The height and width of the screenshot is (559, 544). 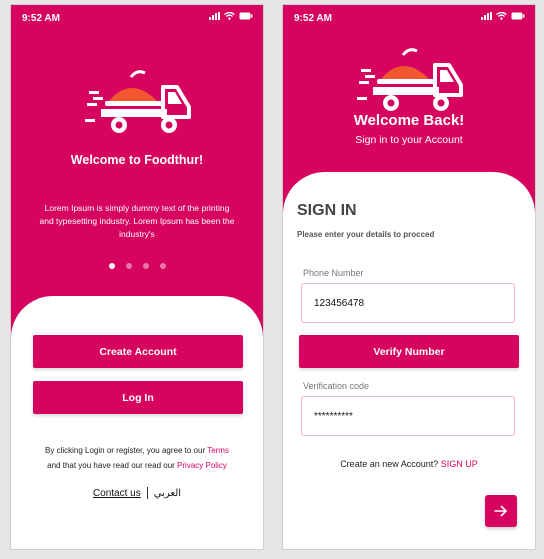 I want to click on verification-code-input: **********, so click(x=408, y=416).